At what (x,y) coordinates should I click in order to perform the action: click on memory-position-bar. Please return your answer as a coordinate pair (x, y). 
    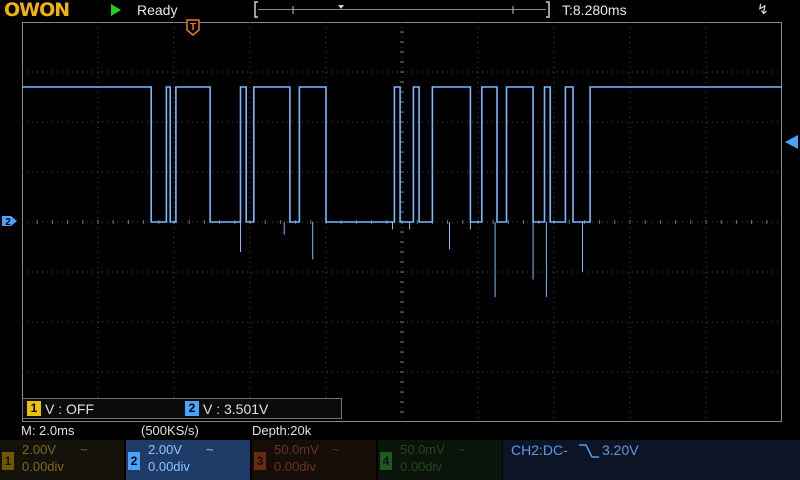
    Looking at the image, I should click on (402, 9).